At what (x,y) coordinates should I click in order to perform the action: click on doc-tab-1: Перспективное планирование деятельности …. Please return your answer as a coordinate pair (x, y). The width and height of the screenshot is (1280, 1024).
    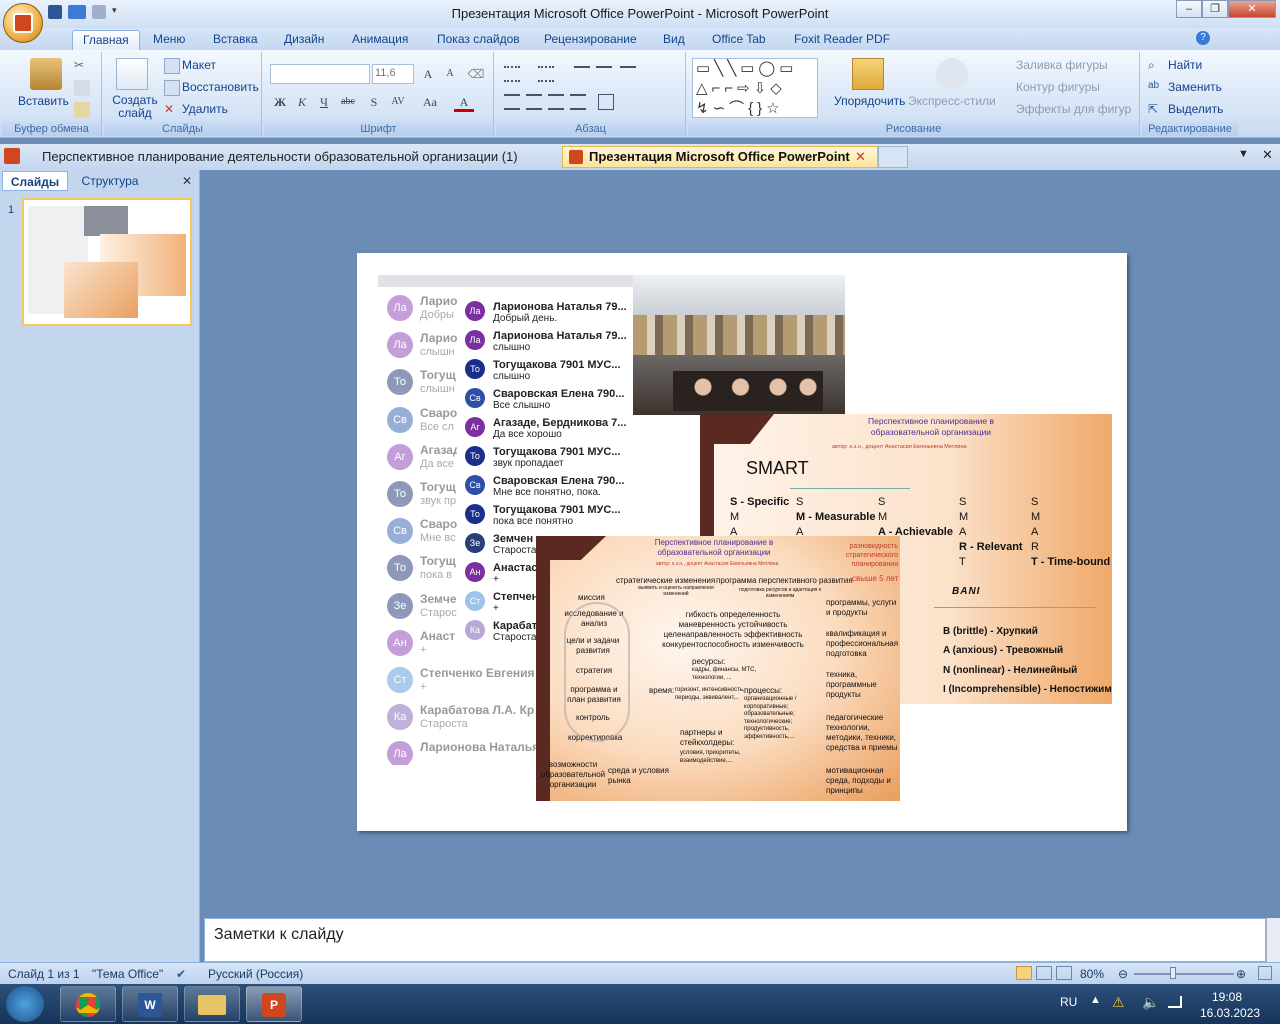
    Looking at the image, I should click on (260, 157).